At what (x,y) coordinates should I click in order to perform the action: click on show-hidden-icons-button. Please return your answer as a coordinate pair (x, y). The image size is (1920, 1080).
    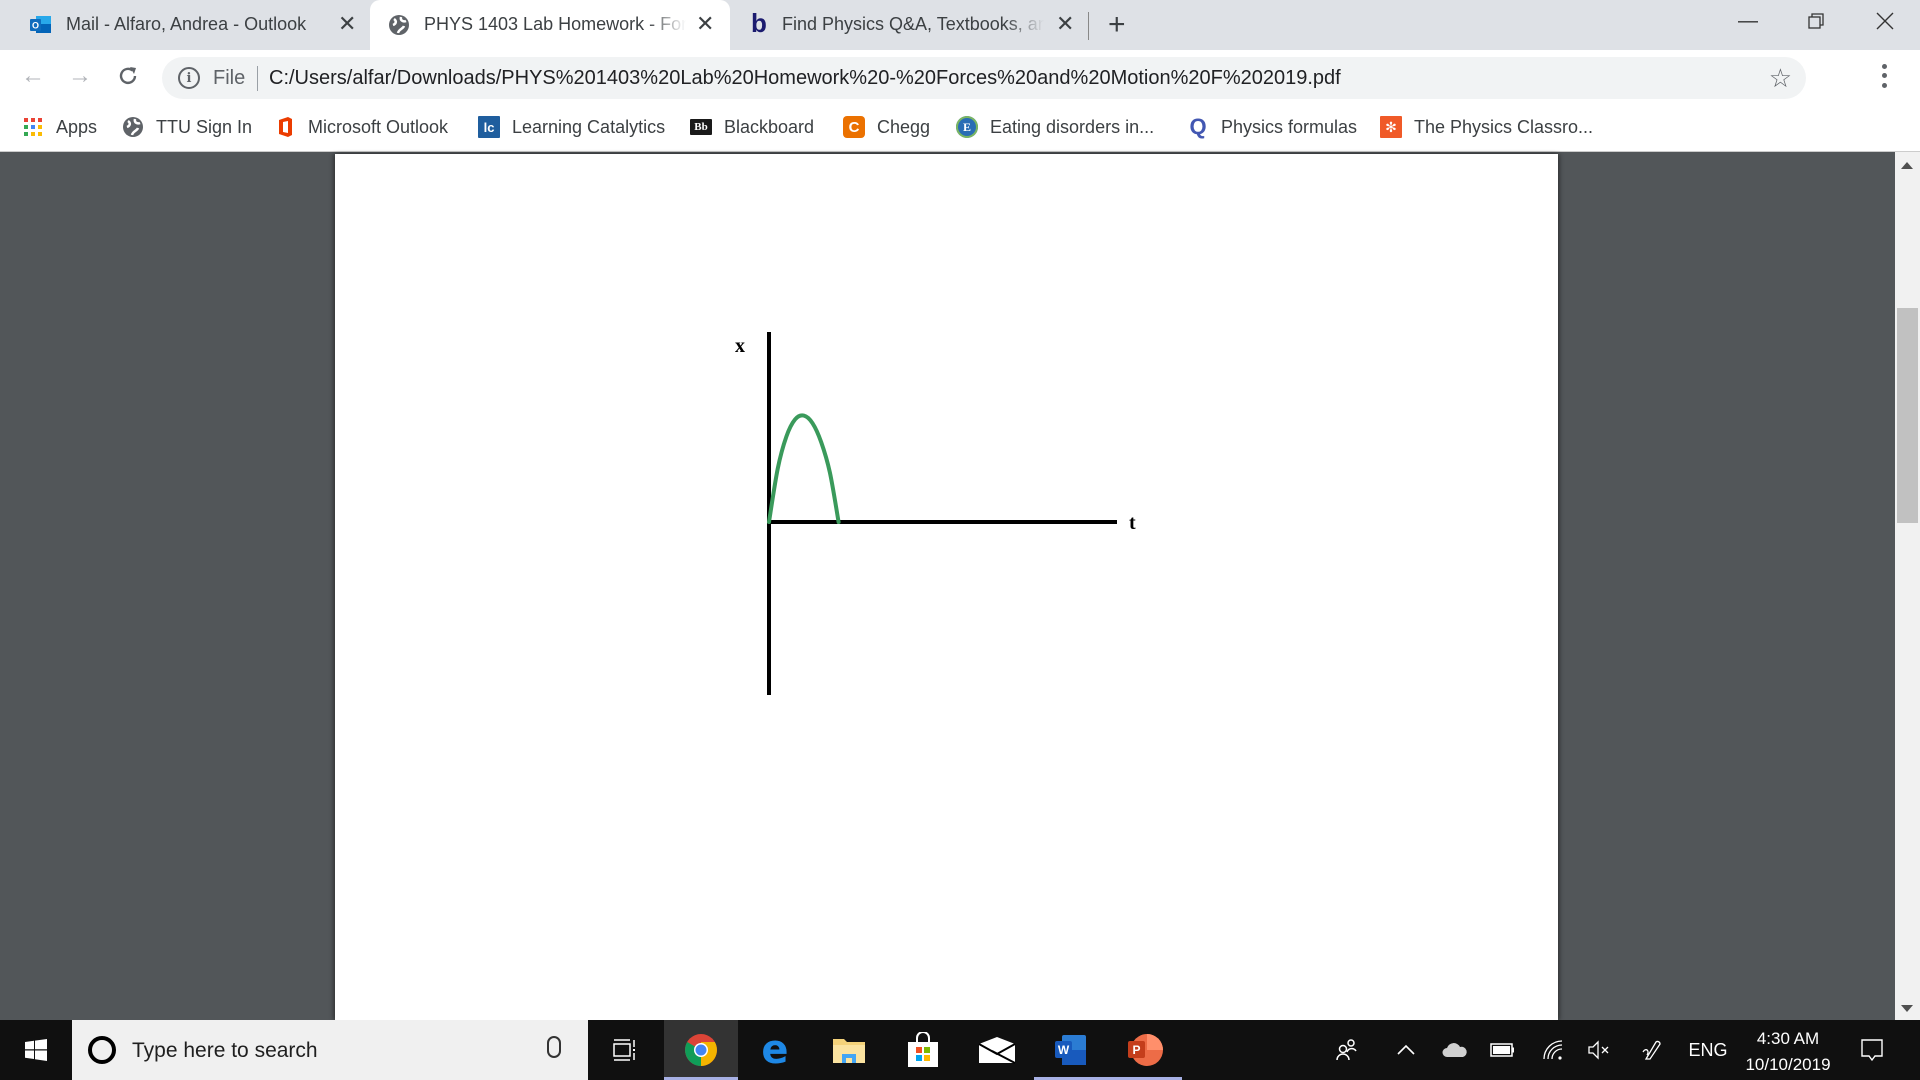
    Looking at the image, I should click on (1406, 1050).